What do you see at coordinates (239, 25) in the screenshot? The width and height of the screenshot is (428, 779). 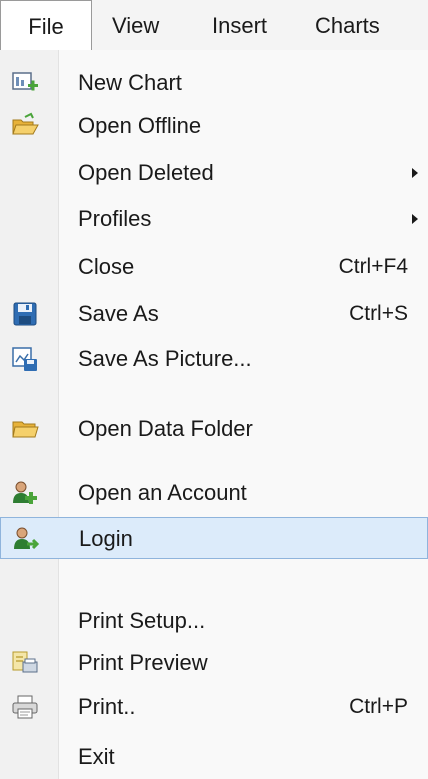 I see `menu-insert: Insert` at bounding box center [239, 25].